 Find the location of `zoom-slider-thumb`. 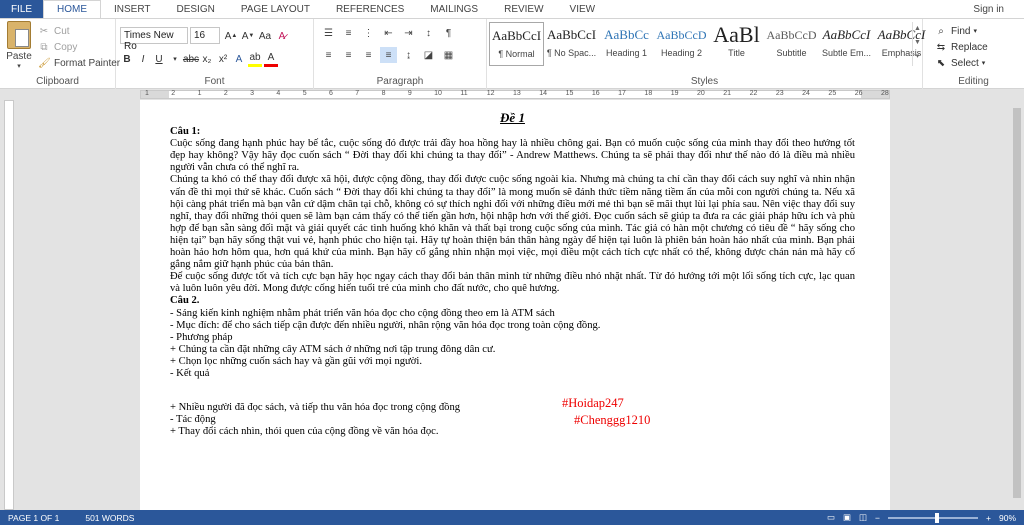

zoom-slider-thumb is located at coordinates (937, 517).